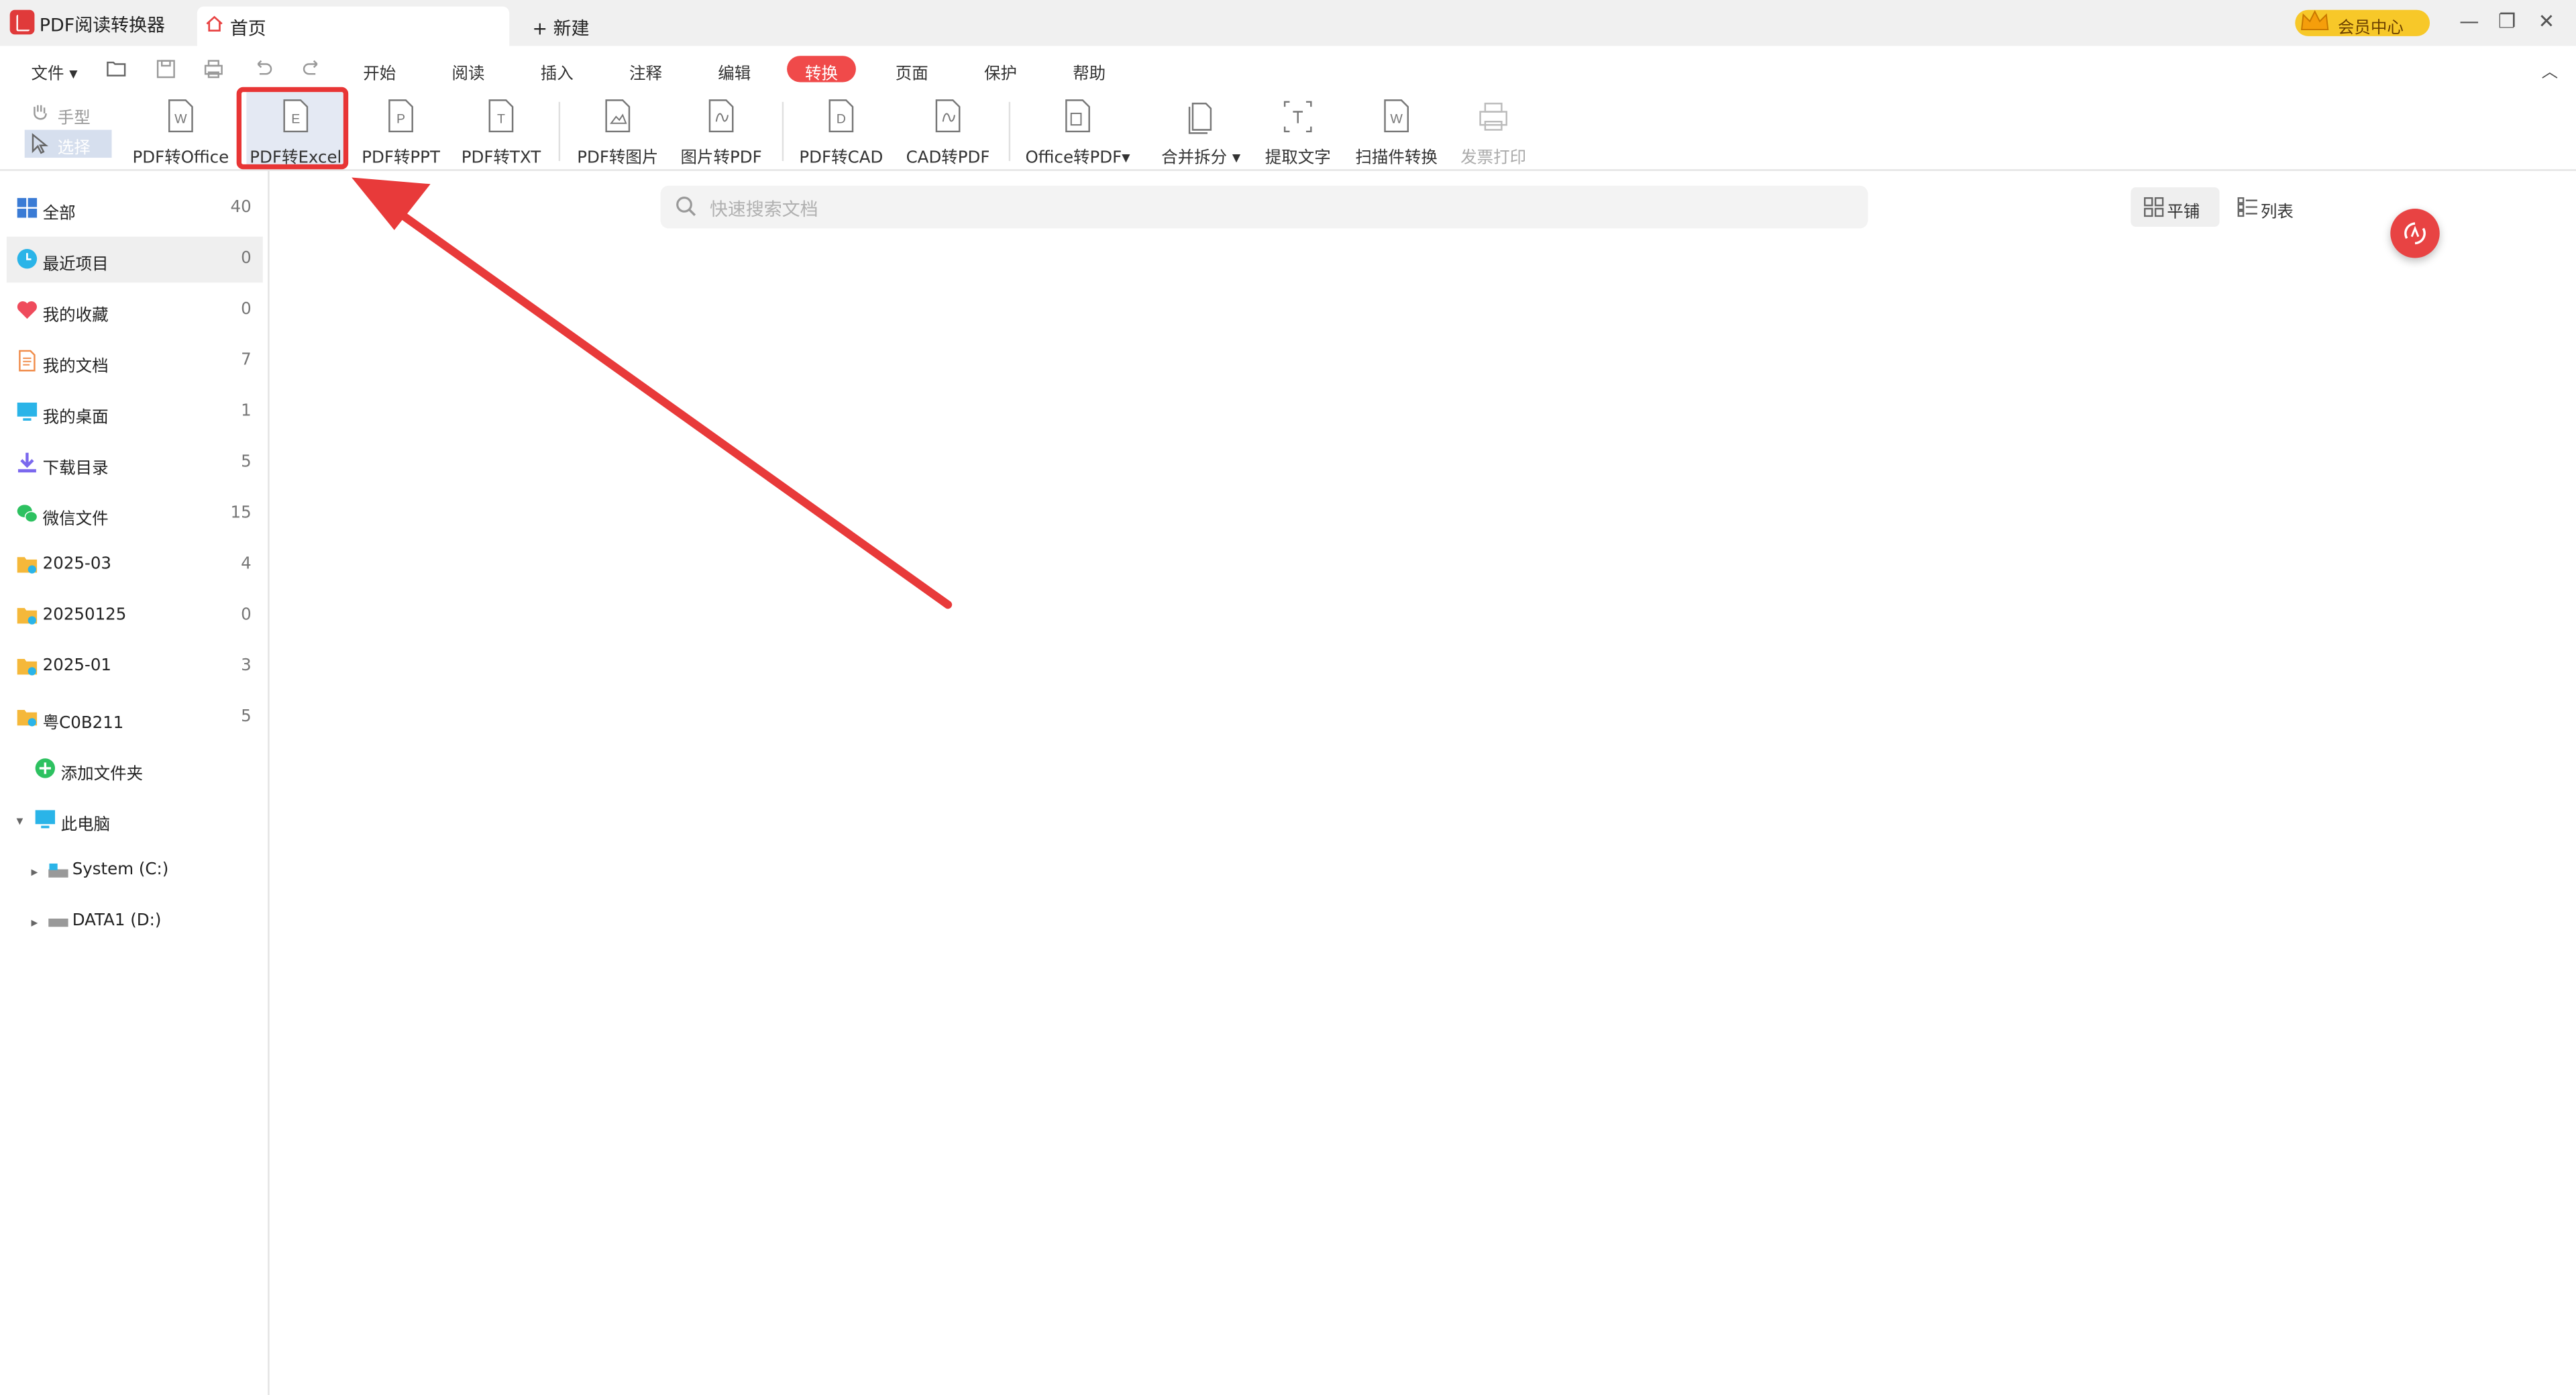 Image resolution: width=2576 pixels, height=1395 pixels. What do you see at coordinates (501, 131) in the screenshot?
I see `pdf-to-txt-button: T PDF转TXT` at bounding box center [501, 131].